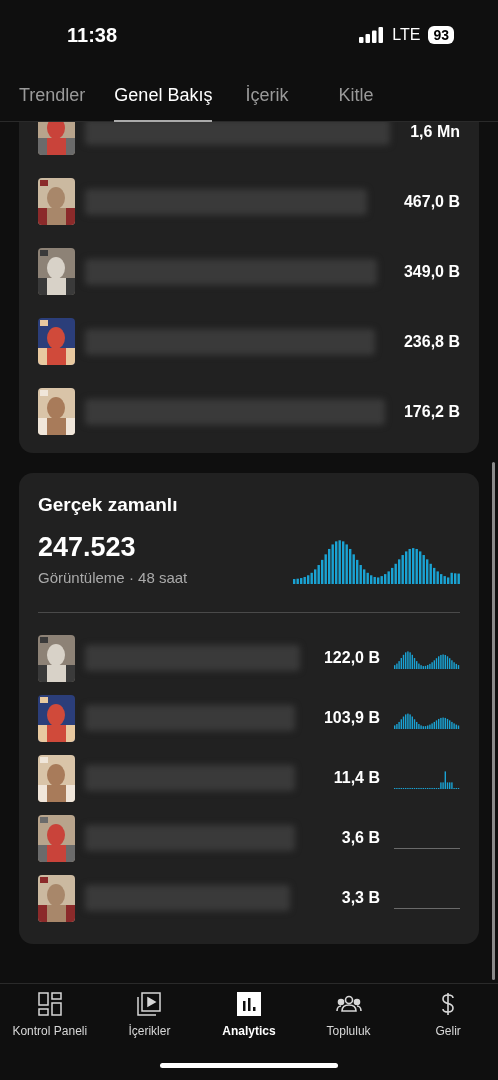 Image resolution: width=498 pixels, height=1080 pixels. I want to click on view-count: 349,0 B, so click(431, 271).